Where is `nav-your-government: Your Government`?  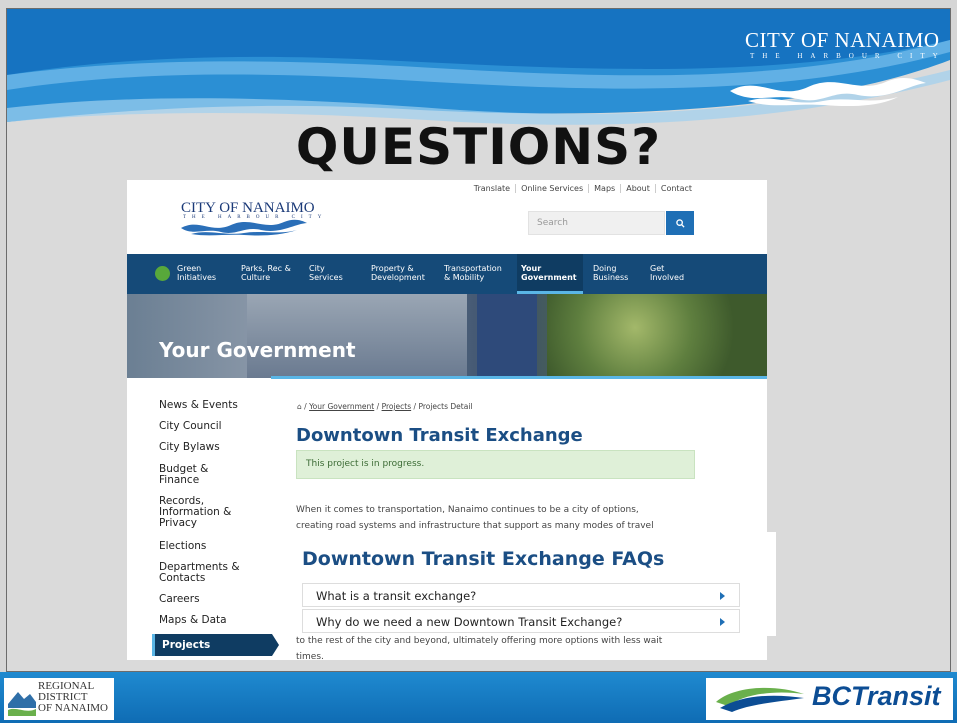 nav-your-government: Your Government is located at coordinates (550, 274).